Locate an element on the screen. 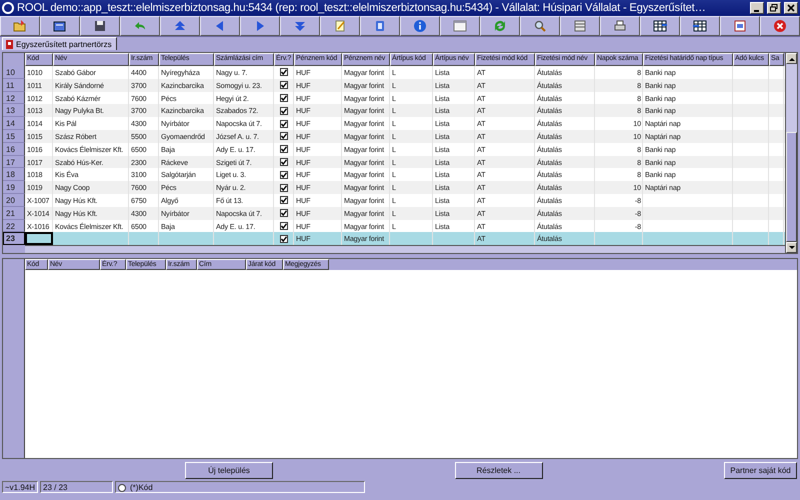 The height and width of the screenshot is (500, 800). row-number: 22 is located at coordinates (14, 226).